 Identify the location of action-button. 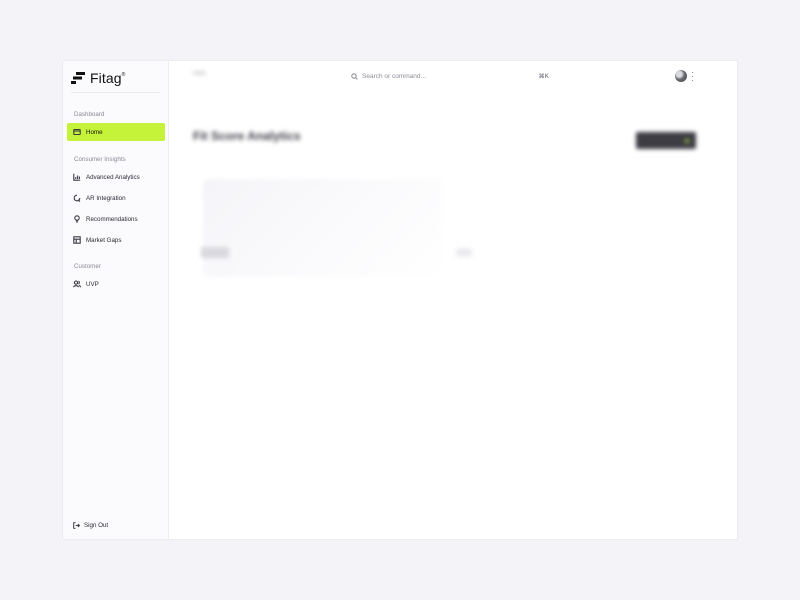
(666, 140).